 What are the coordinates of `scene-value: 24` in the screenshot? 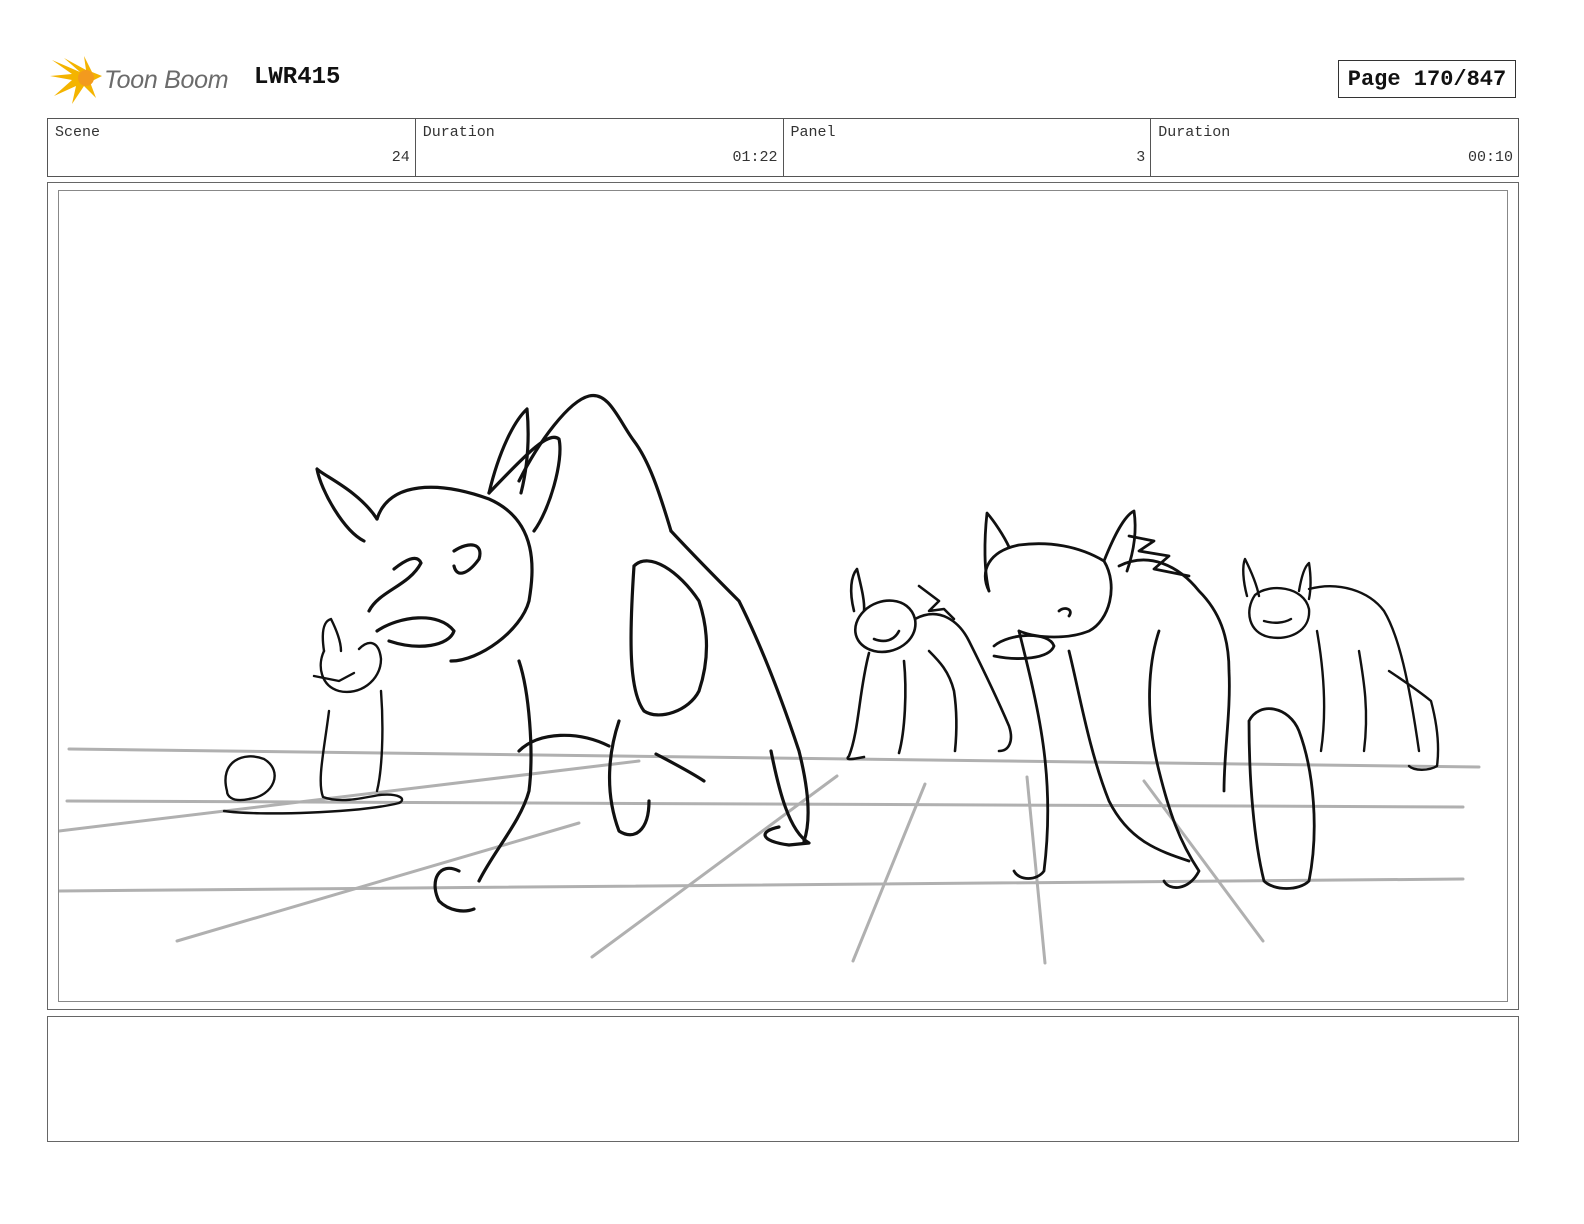 It's located at (400, 157).